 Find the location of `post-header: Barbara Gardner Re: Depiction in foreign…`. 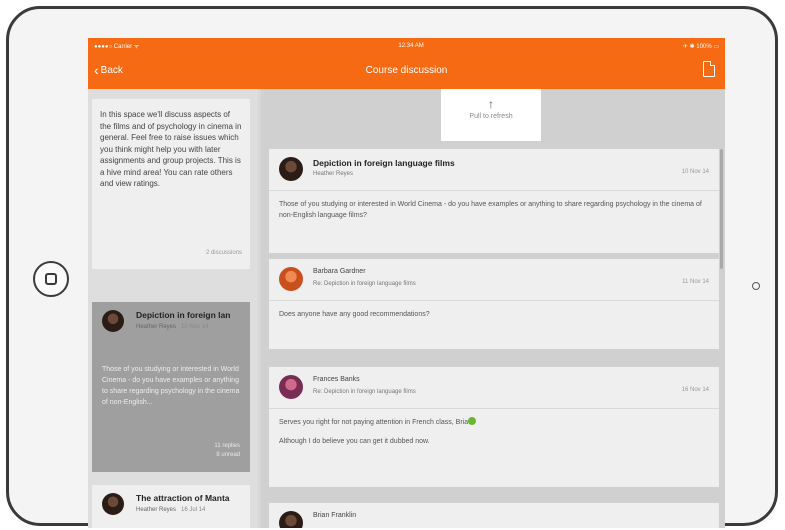

post-header: Barbara Gardner Re: Depiction in foreign… is located at coordinates (494, 280).